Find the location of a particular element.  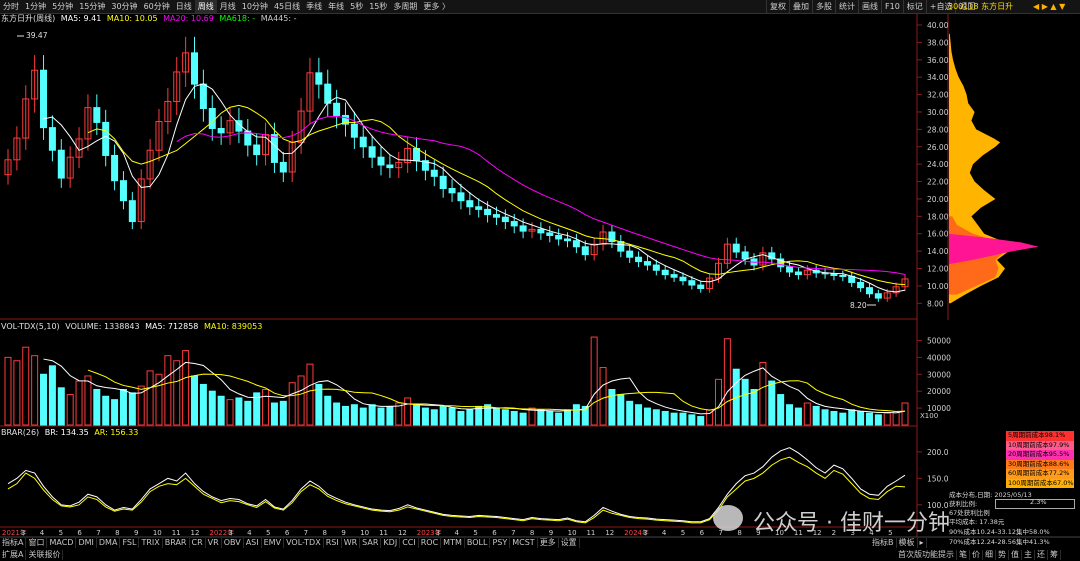

indicator-tab-5: FSL is located at coordinates (130, 543).